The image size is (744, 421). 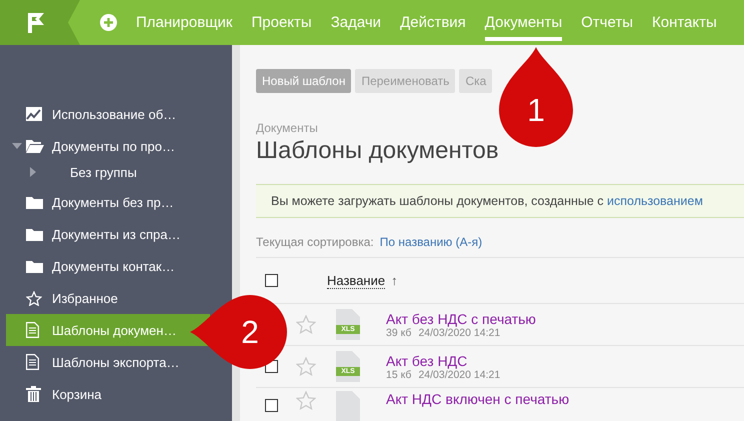 I want to click on file-name-link: Акт НДС включен с печатью, so click(x=478, y=399).